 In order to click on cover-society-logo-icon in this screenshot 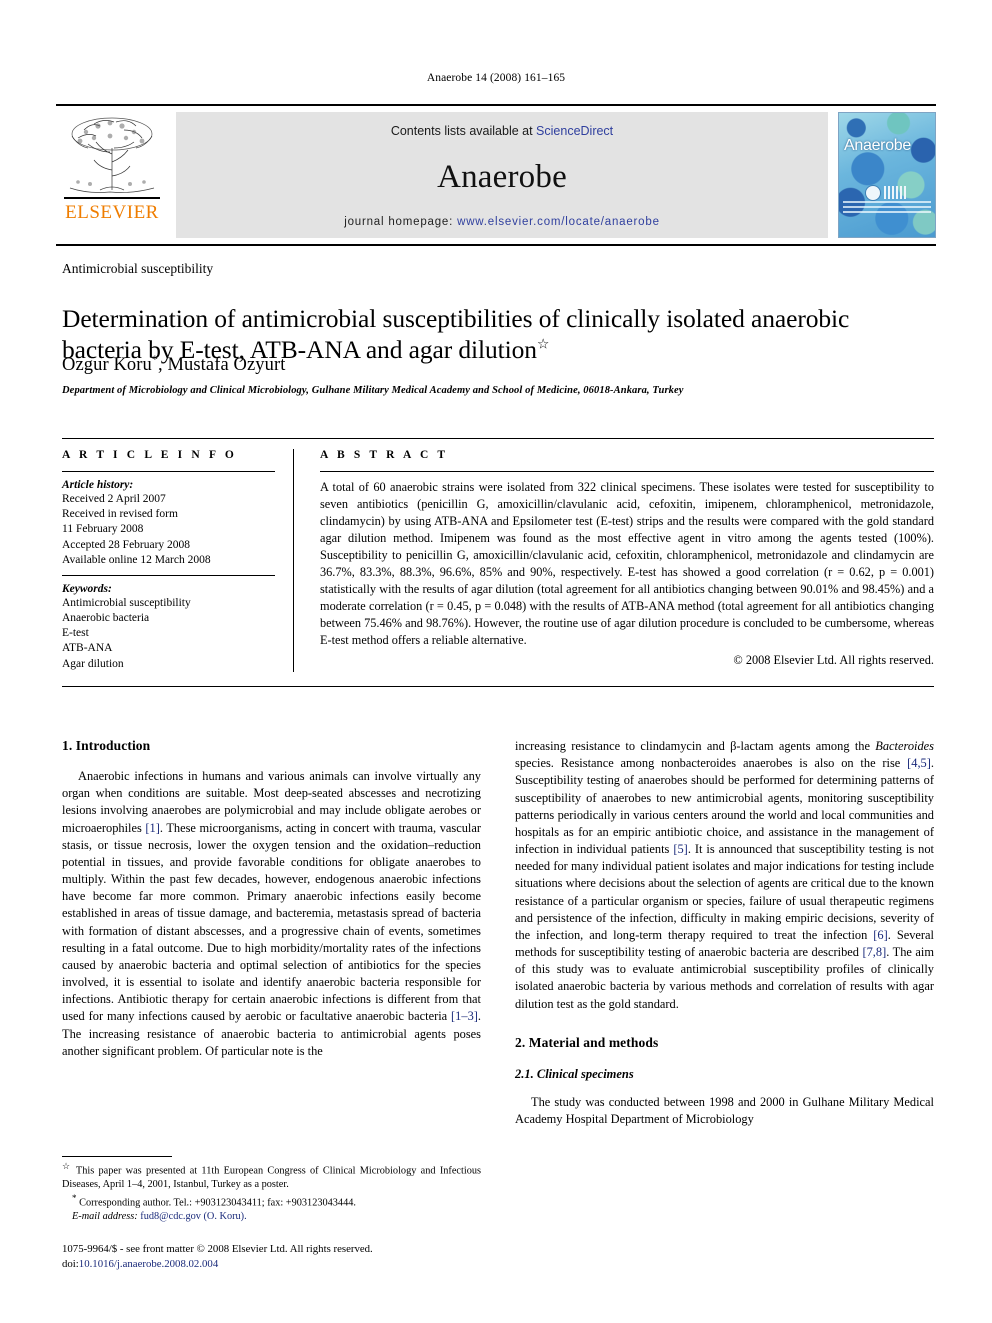, I will do `click(887, 192)`.